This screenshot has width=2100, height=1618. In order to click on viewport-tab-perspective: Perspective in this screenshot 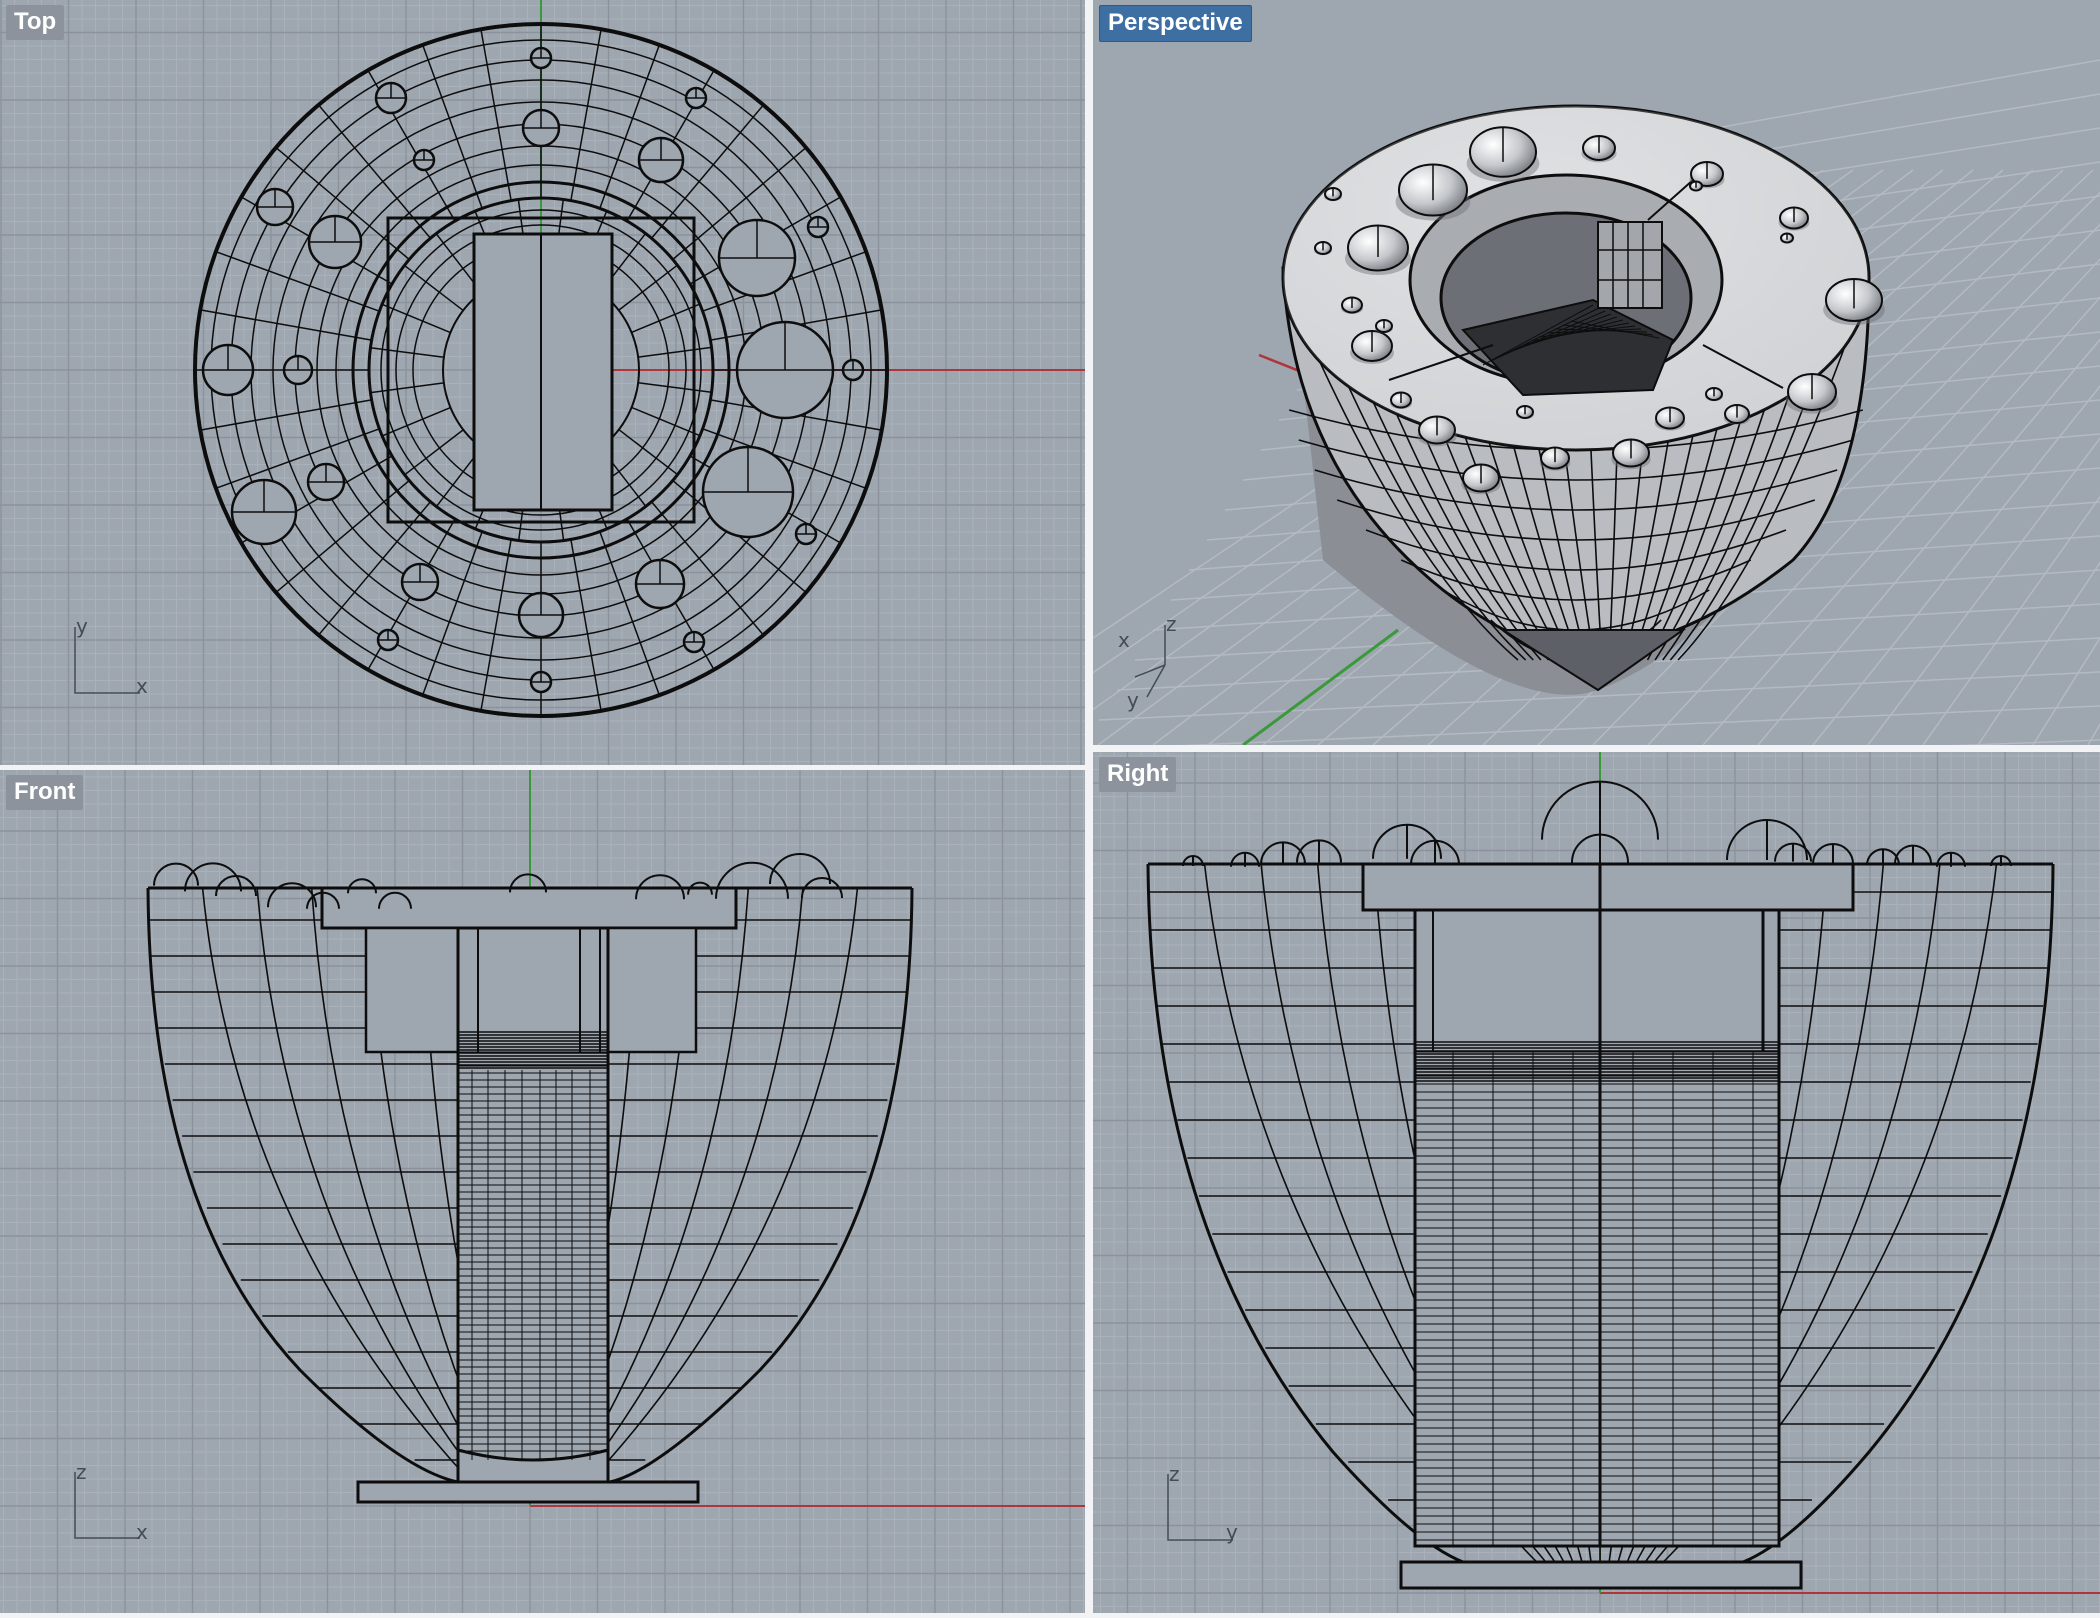, I will do `click(1175, 23)`.